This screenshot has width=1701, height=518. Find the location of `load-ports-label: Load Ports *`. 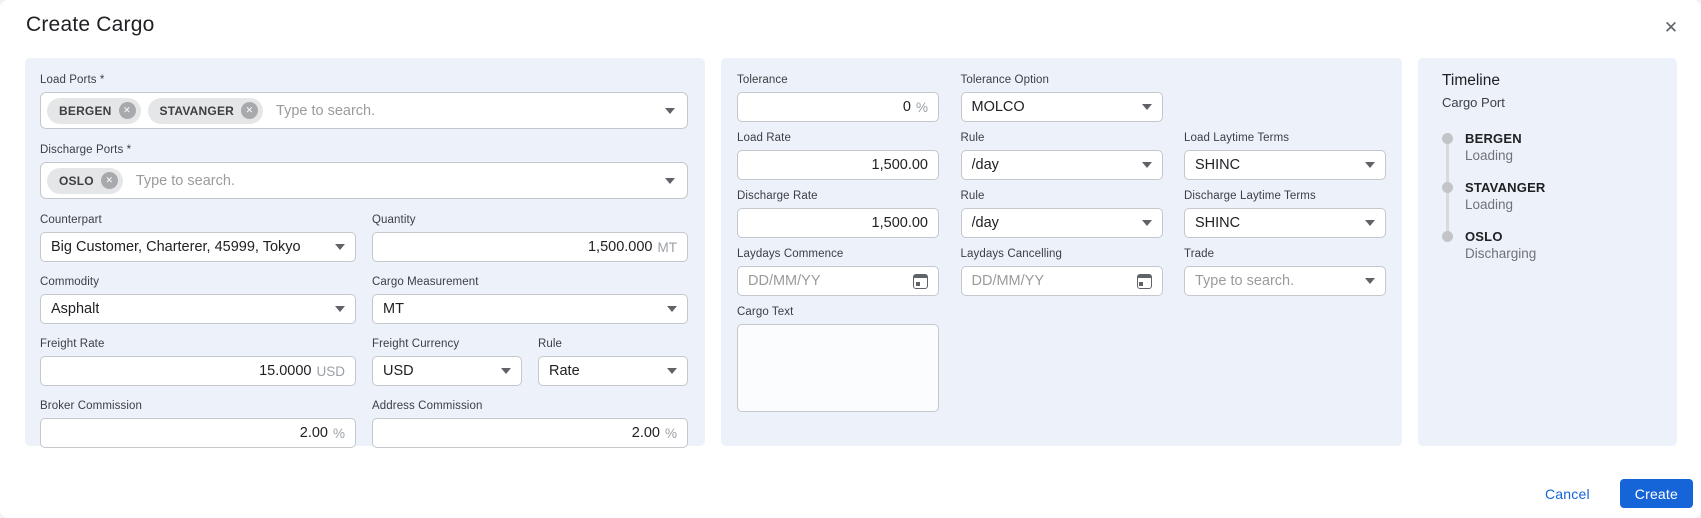

load-ports-label: Load Ports * is located at coordinates (72, 80).